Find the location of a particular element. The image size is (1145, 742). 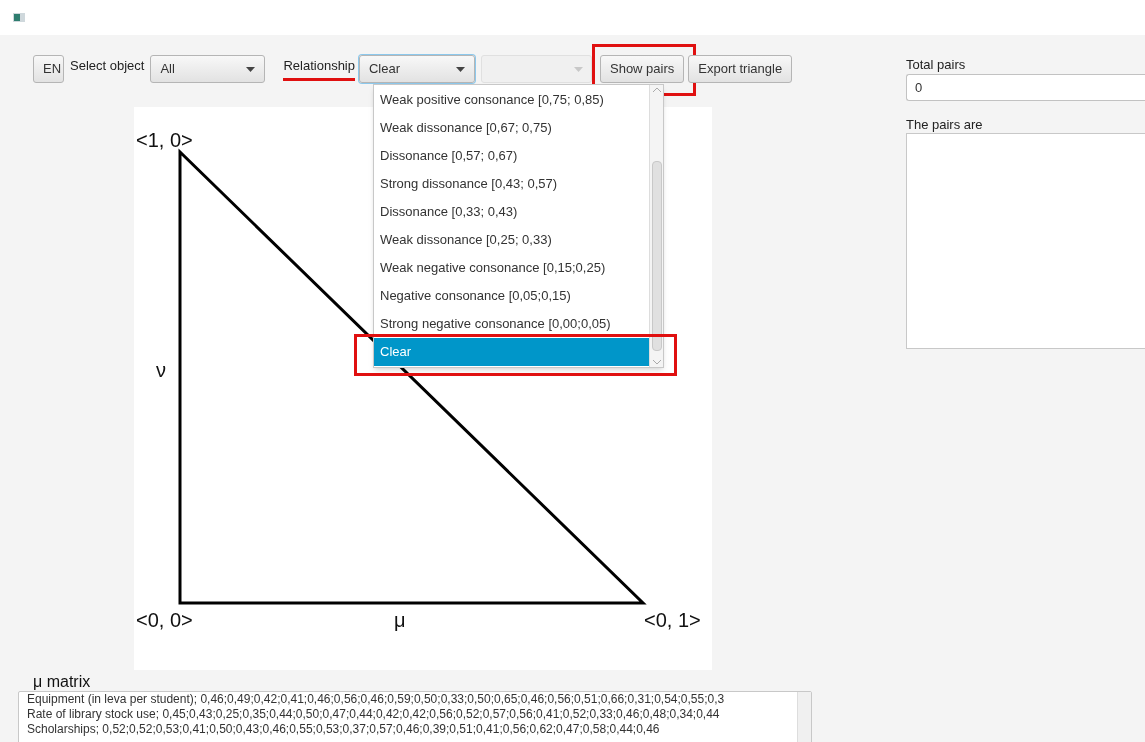

dropdown-option: Strong dissonance [0,43; 0,57) is located at coordinates (511, 184).